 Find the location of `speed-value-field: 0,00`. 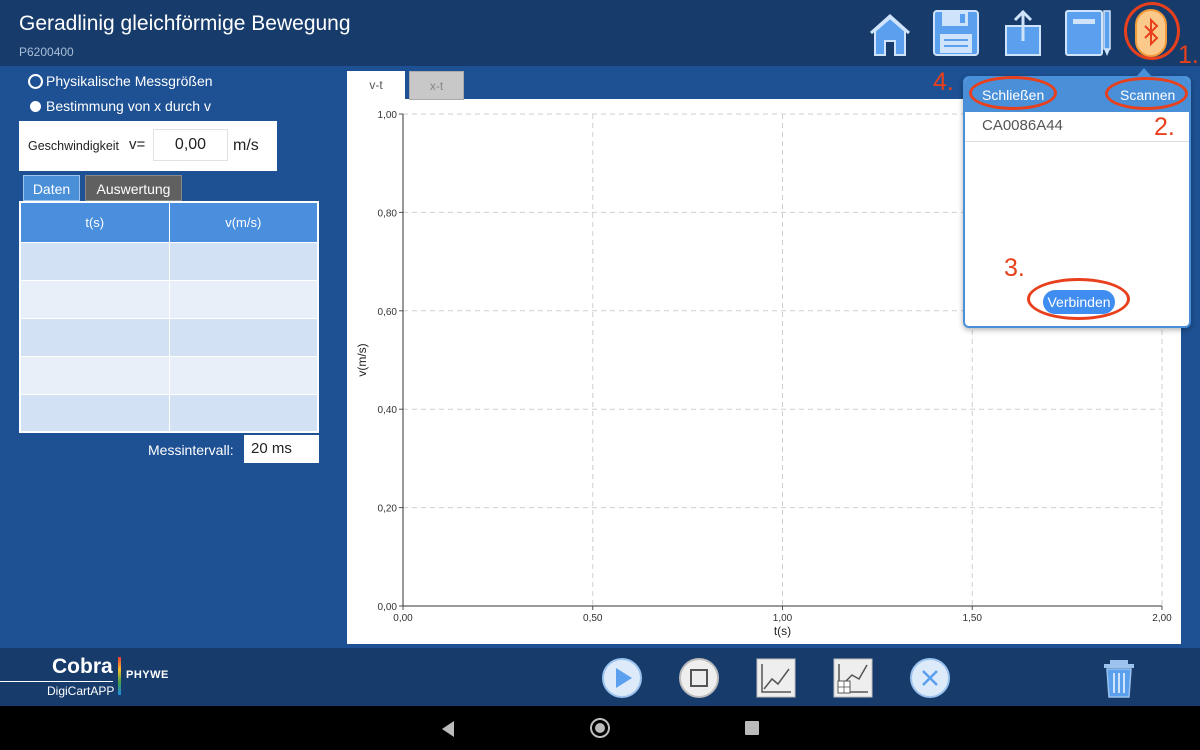

speed-value-field: 0,00 is located at coordinates (190, 145).